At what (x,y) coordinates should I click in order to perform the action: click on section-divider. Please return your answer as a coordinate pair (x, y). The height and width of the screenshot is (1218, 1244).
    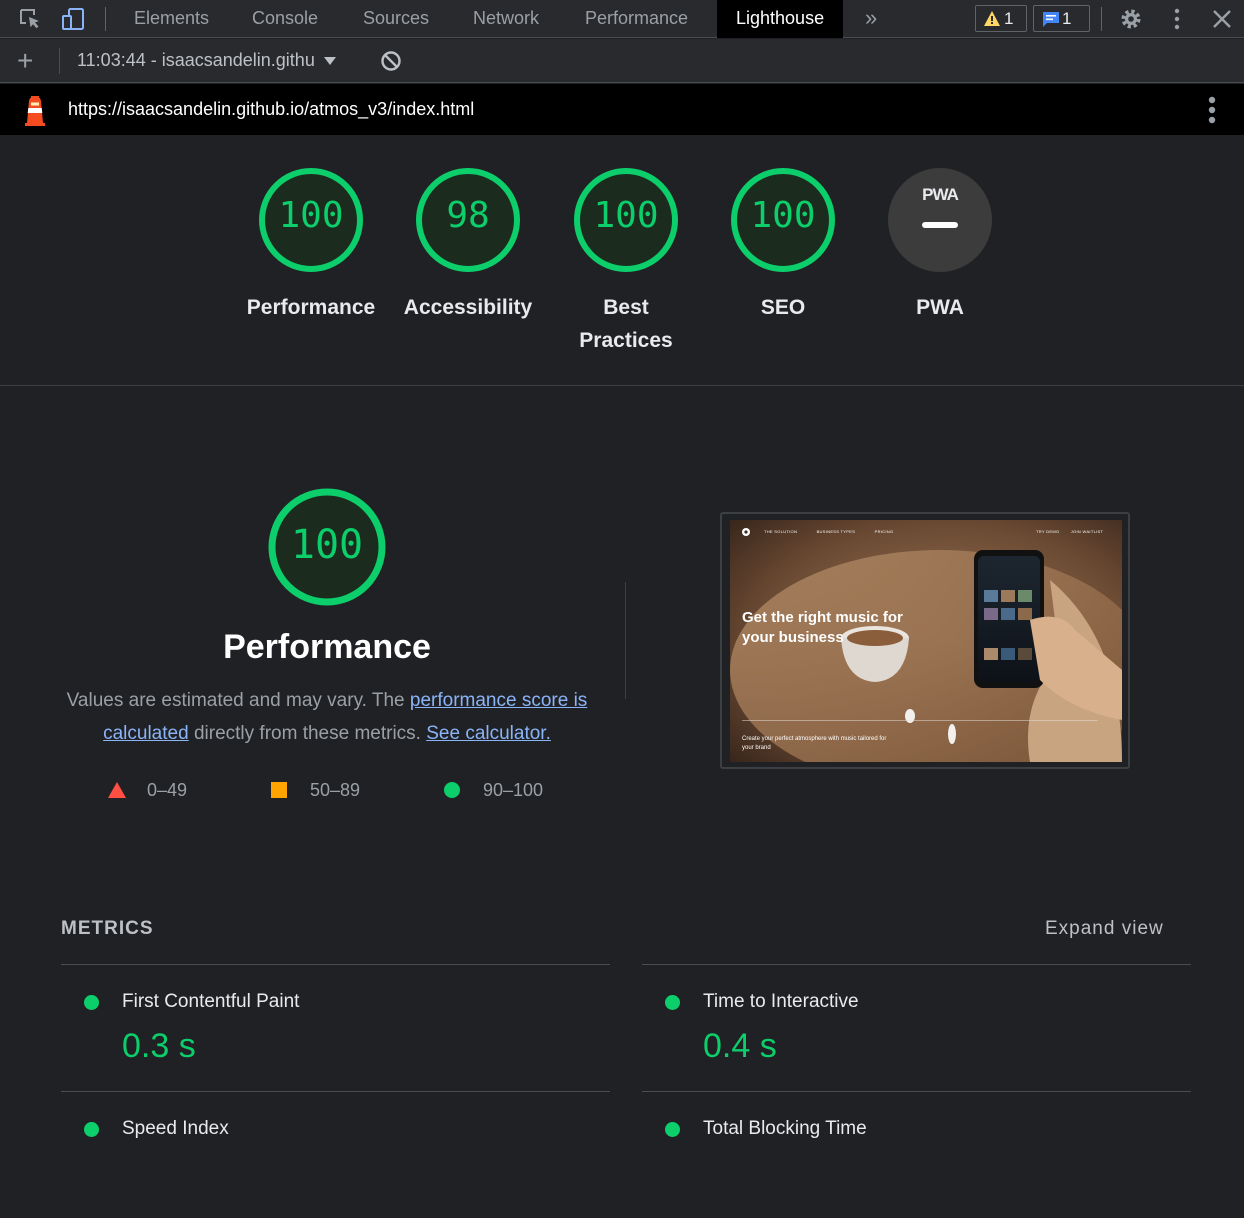
    Looking at the image, I should click on (625, 640).